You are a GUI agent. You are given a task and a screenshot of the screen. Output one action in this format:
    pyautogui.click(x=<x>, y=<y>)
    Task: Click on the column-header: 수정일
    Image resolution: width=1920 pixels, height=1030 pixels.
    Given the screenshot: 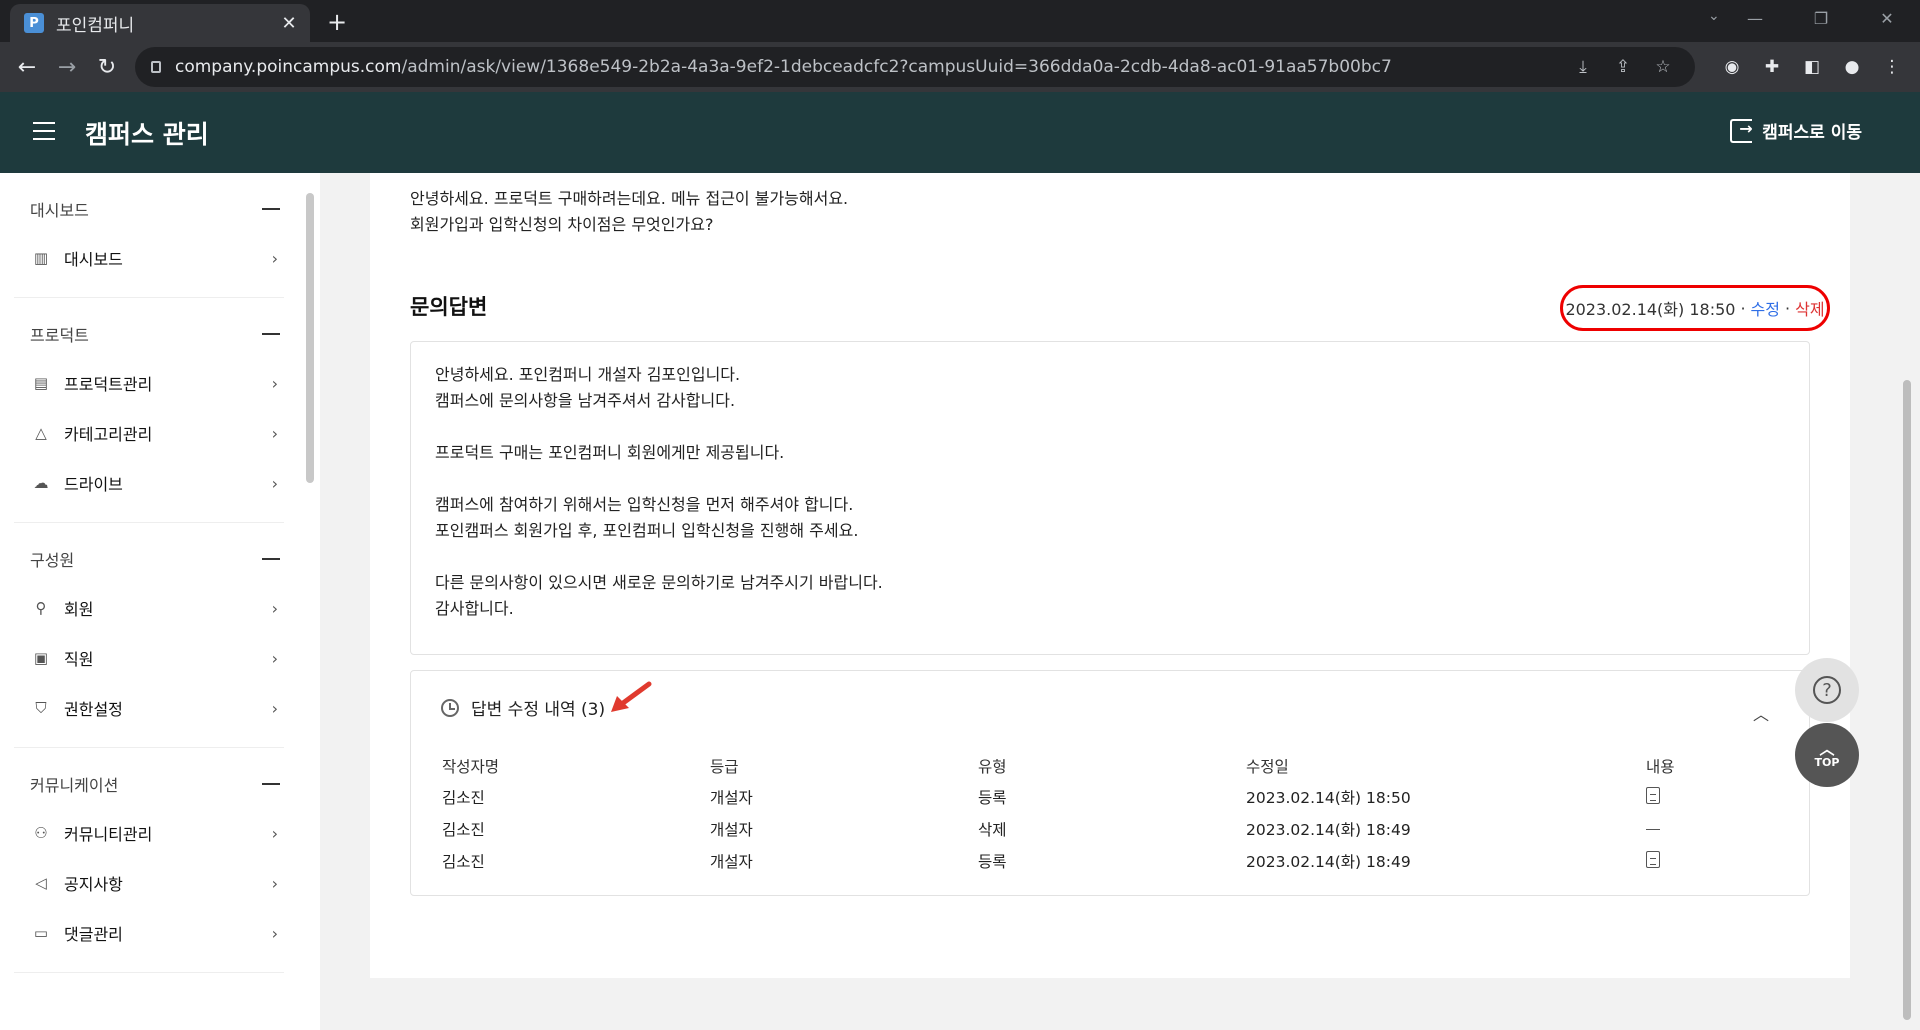 What is the action you would take?
    pyautogui.click(x=1267, y=767)
    